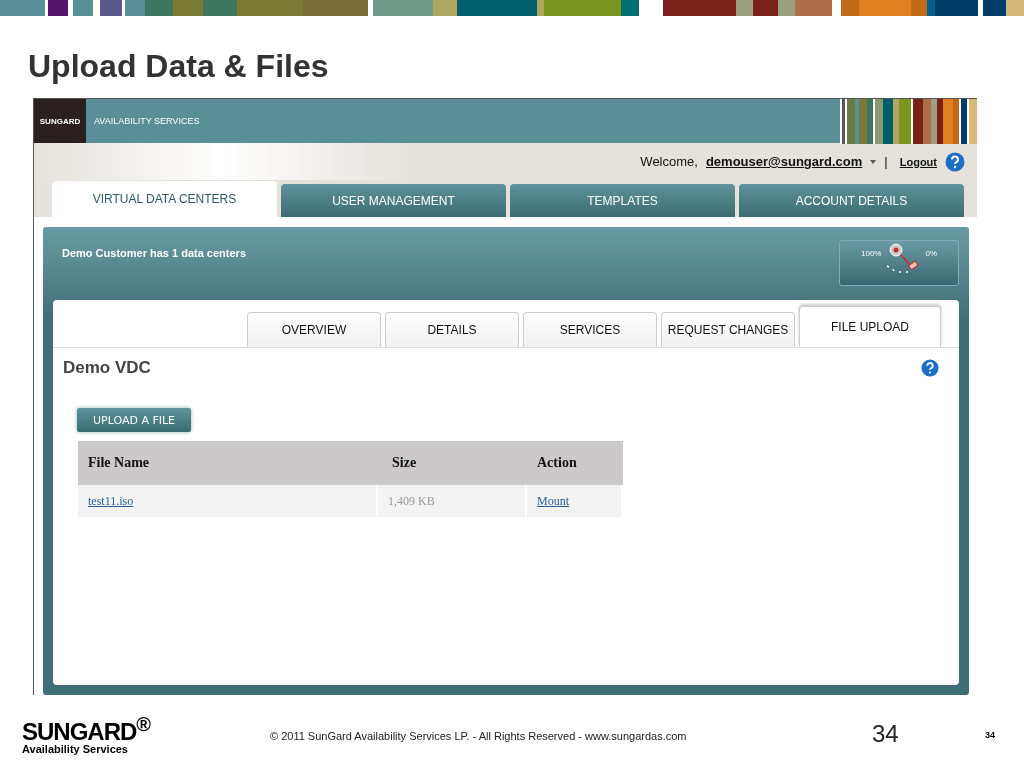 Image resolution: width=1024 pixels, height=768 pixels. I want to click on upload-button: UPLOAD A FILE, so click(134, 420).